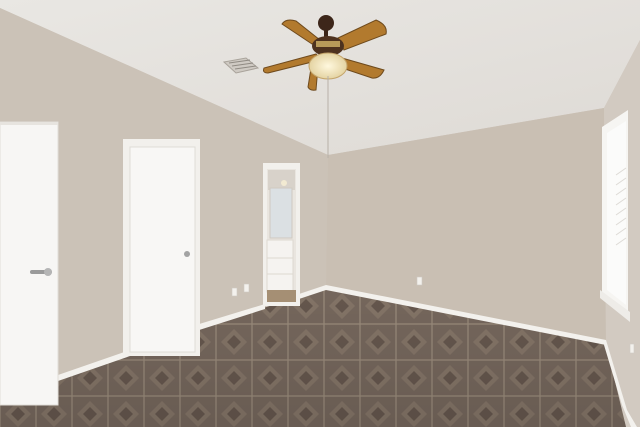  What do you see at coordinates (281, 213) in the screenshot?
I see `bathroom-mirror` at bounding box center [281, 213].